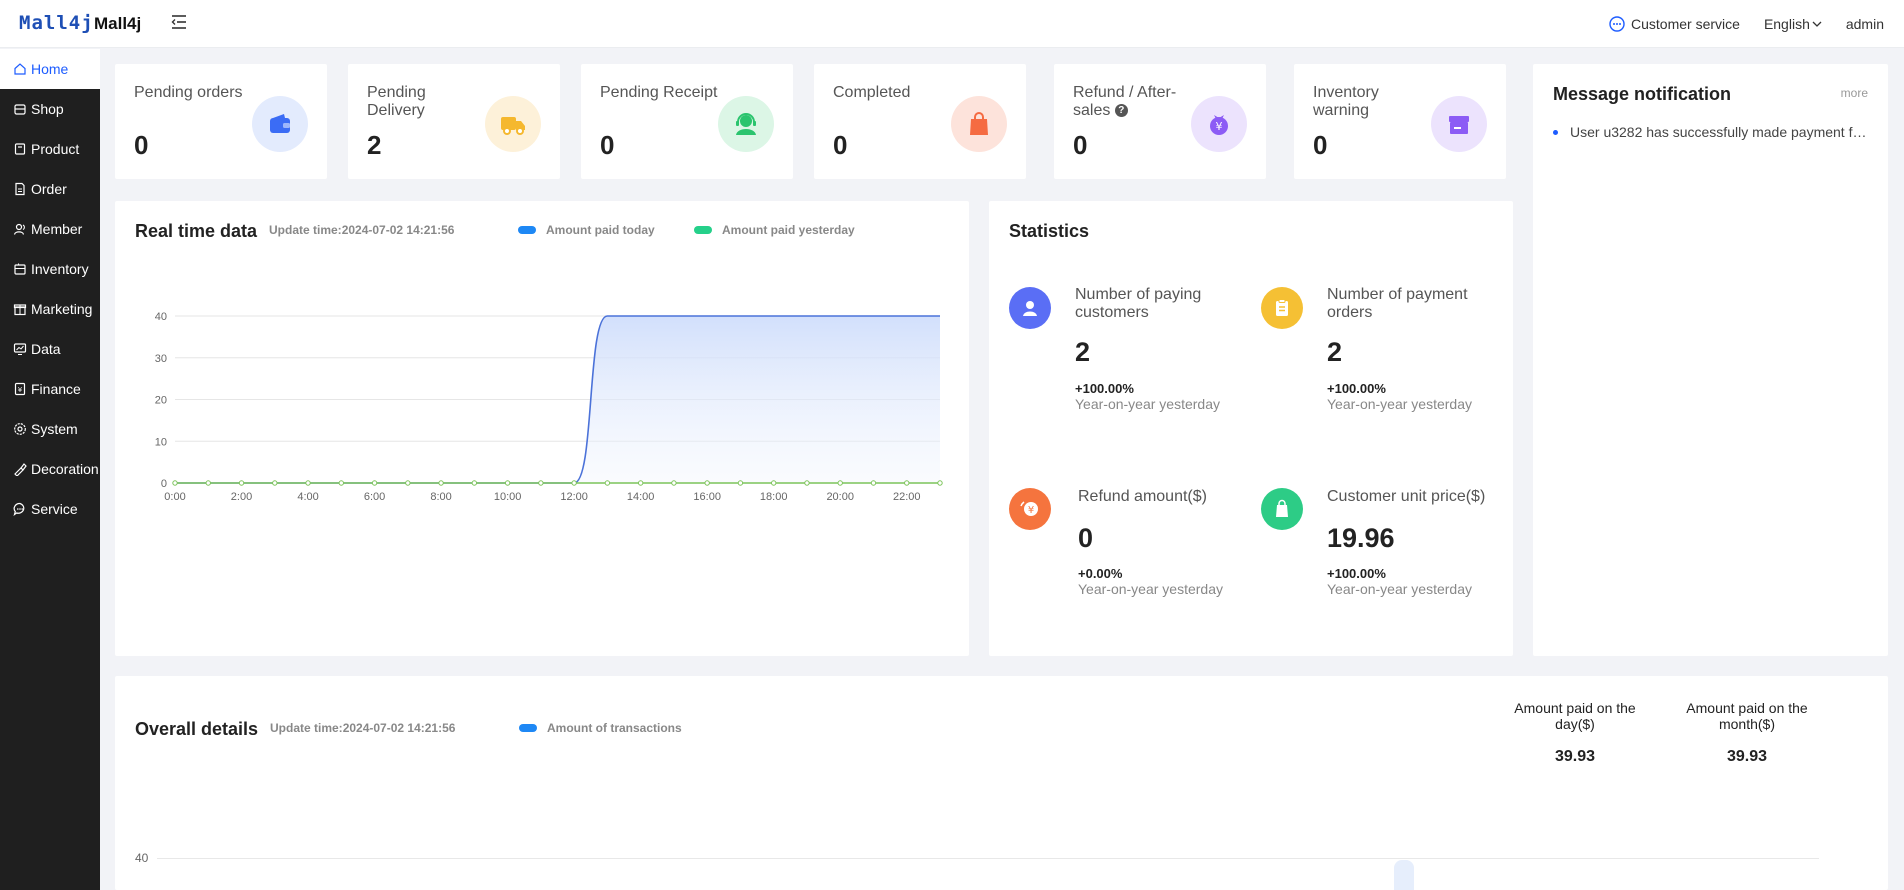 The width and height of the screenshot is (1904, 890). Describe the element at coordinates (50, 149) in the screenshot. I see `sidebar-item-product: Product` at that location.